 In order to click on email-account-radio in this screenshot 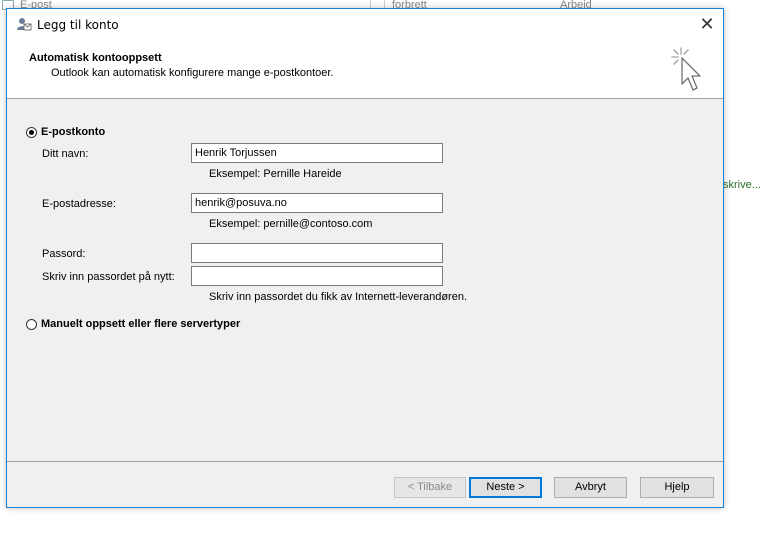, I will do `click(31, 132)`.